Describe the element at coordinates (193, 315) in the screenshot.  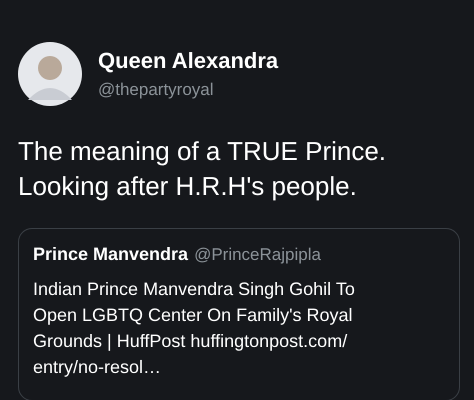
I see `quote-text: Open LGBTQ Center On Family's Royal` at that location.